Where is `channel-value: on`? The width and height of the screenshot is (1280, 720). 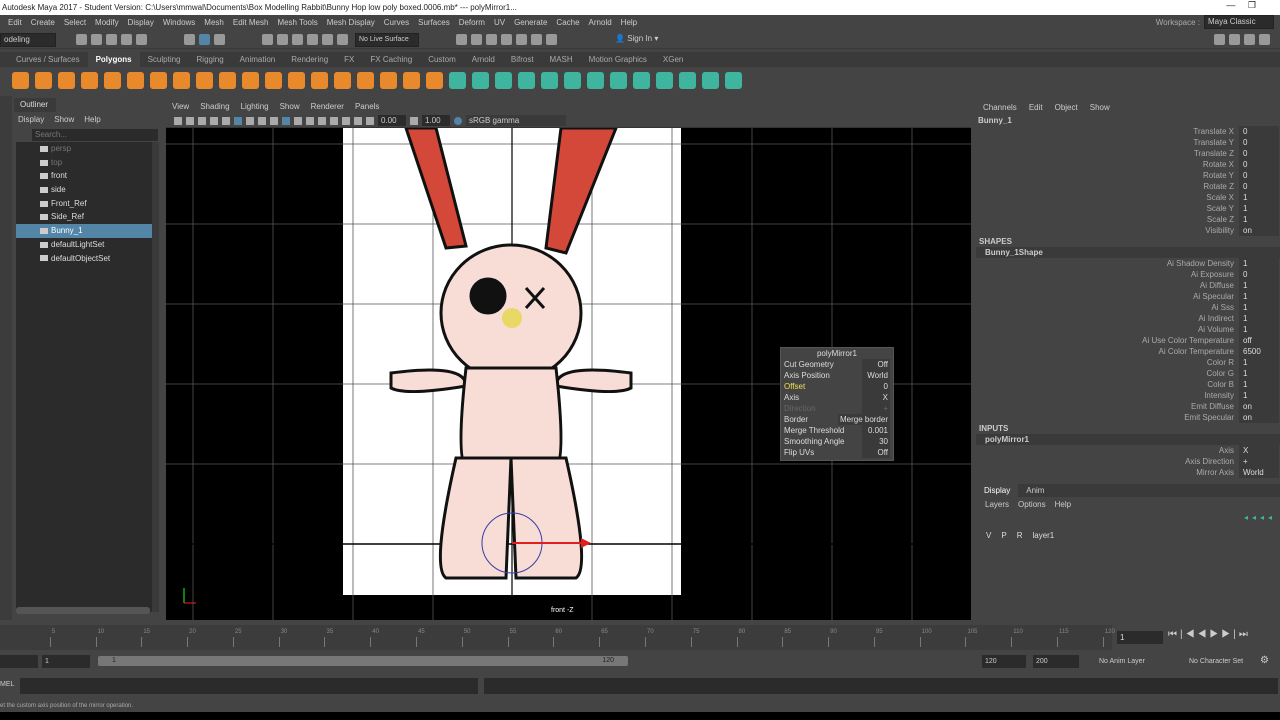
channel-value: on is located at coordinates (1259, 417).